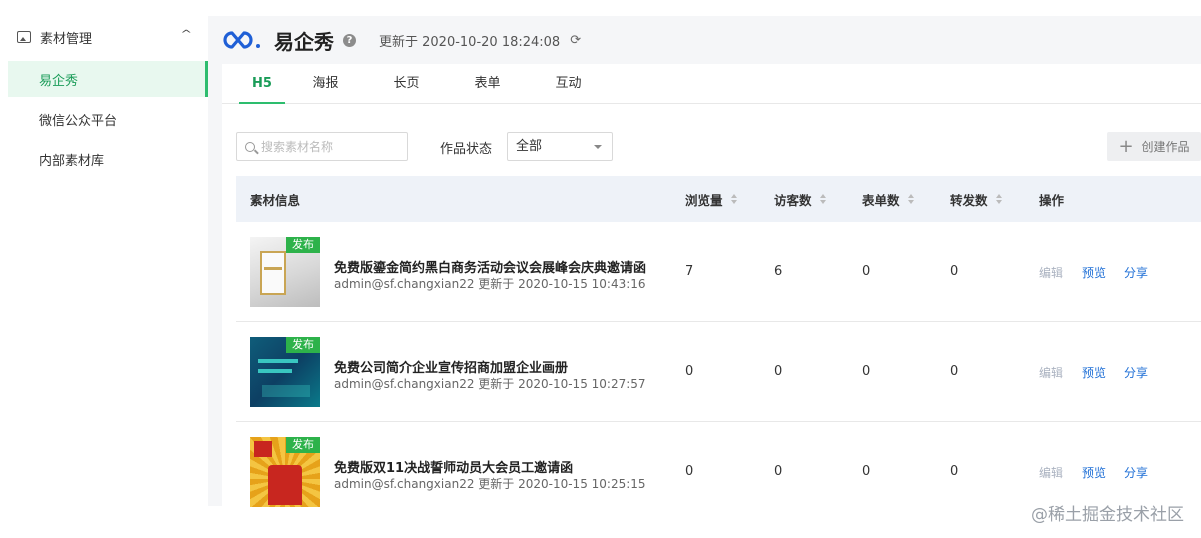 The image size is (1201, 538). I want to click on visitors-value: 6, so click(778, 271).